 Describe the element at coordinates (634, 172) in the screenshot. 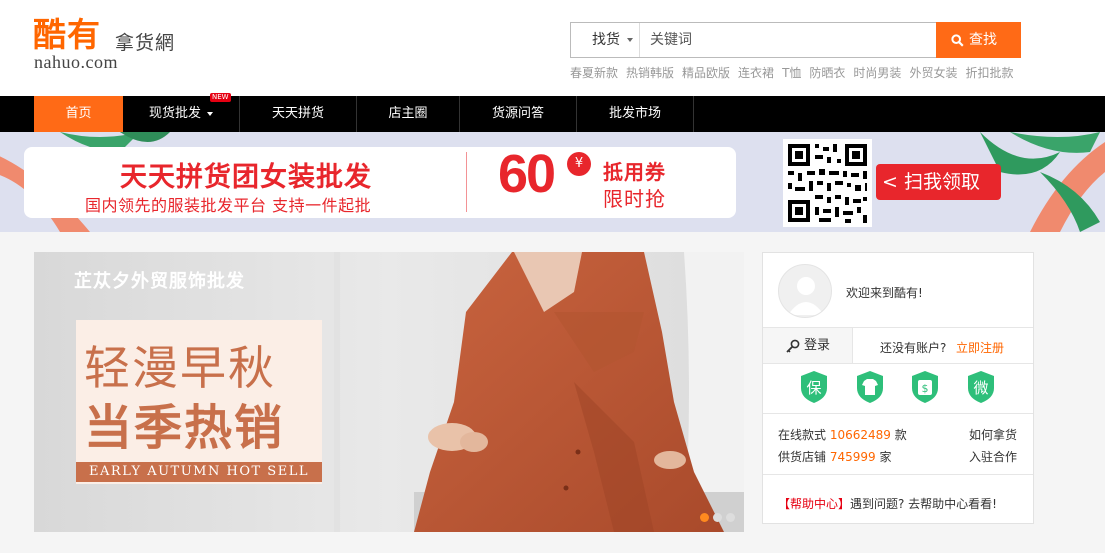

I see `coupon-label: 抵用券` at that location.